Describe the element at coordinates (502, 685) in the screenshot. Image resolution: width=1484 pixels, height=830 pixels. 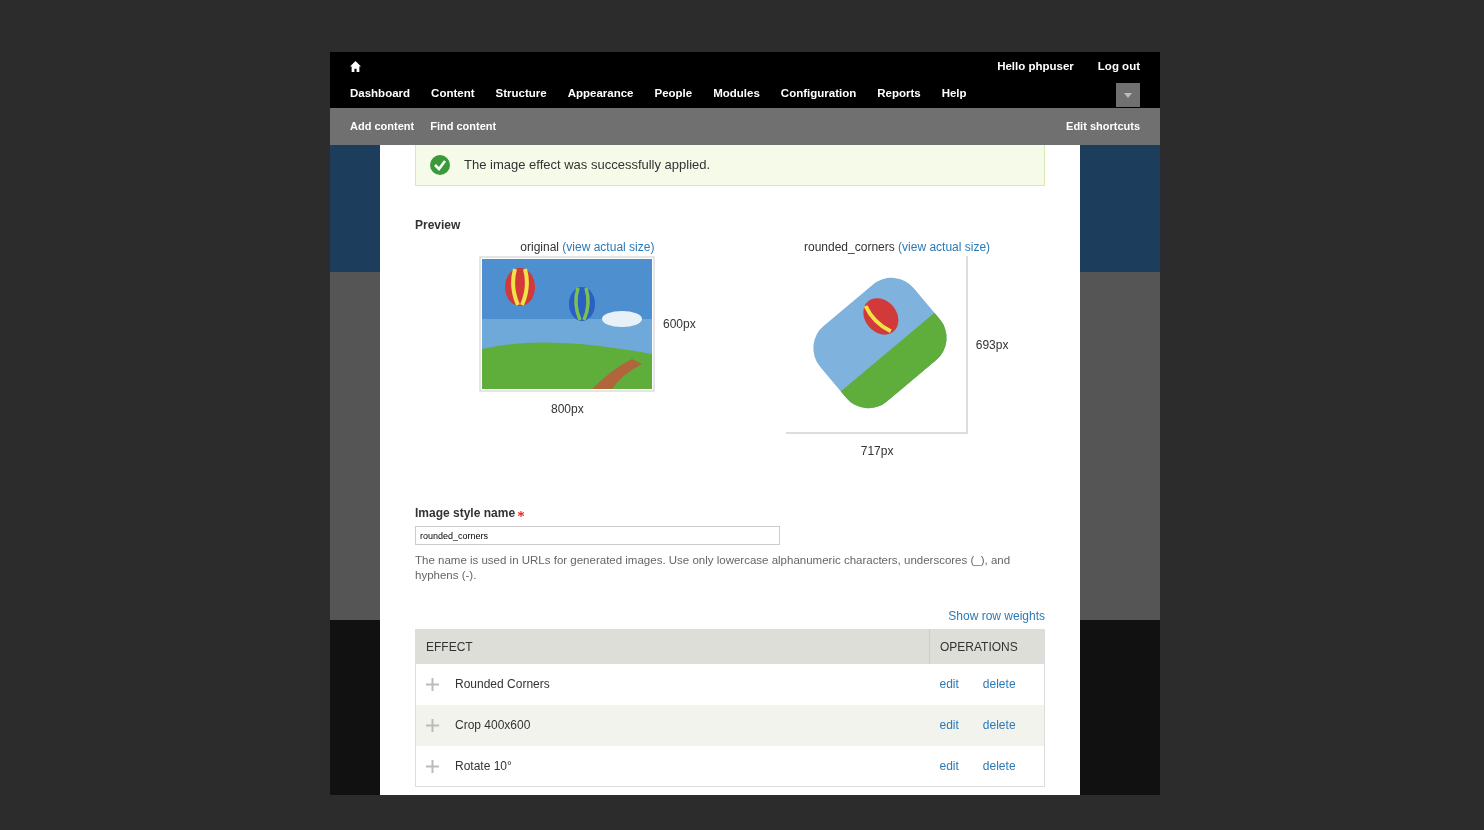
I see `effect-name: Rounded Corners` at that location.